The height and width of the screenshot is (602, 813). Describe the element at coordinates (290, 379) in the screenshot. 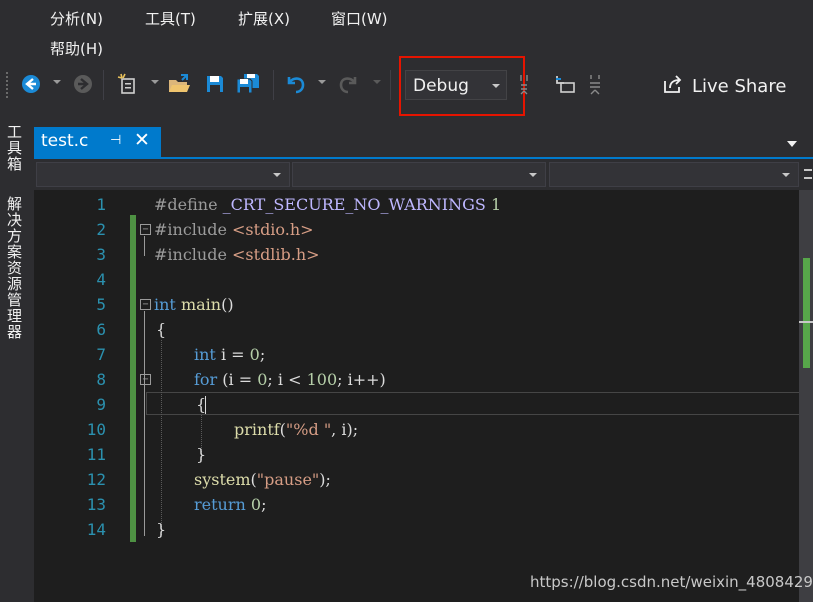

I see `code-line: for (i = 0; i < 100; i++)` at that location.